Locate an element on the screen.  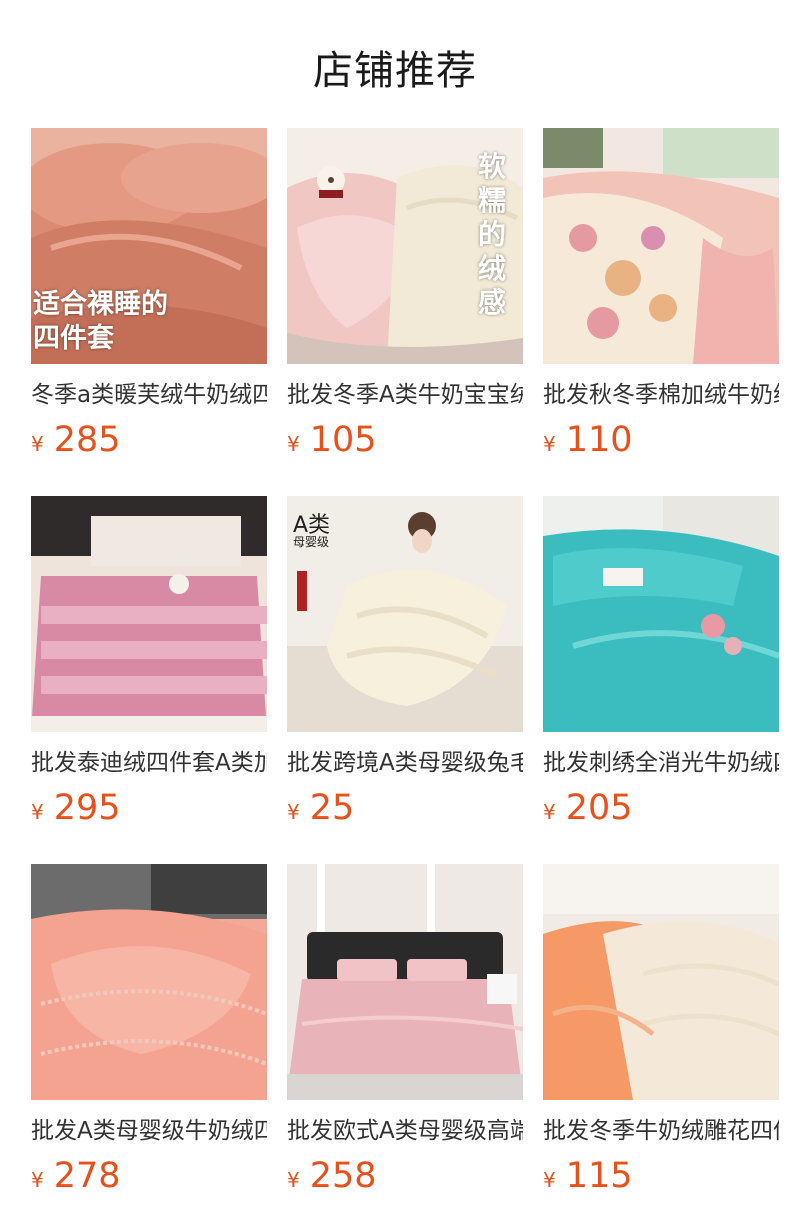
product-price: ¥ 295 is located at coordinates (149, 808).